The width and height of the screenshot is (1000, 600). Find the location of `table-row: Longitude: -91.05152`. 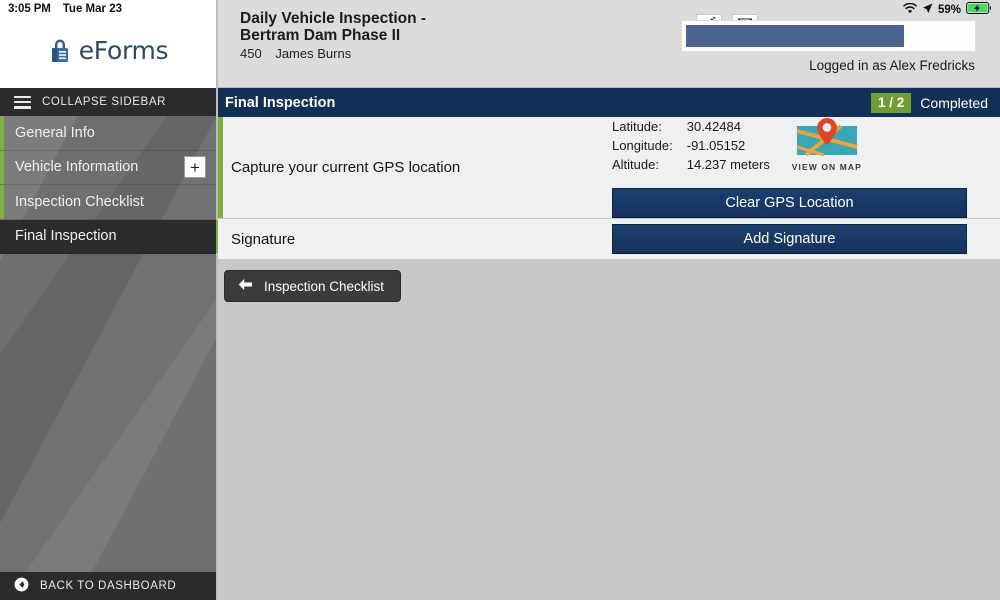

table-row: Longitude: -91.05152 is located at coordinates (691, 145).